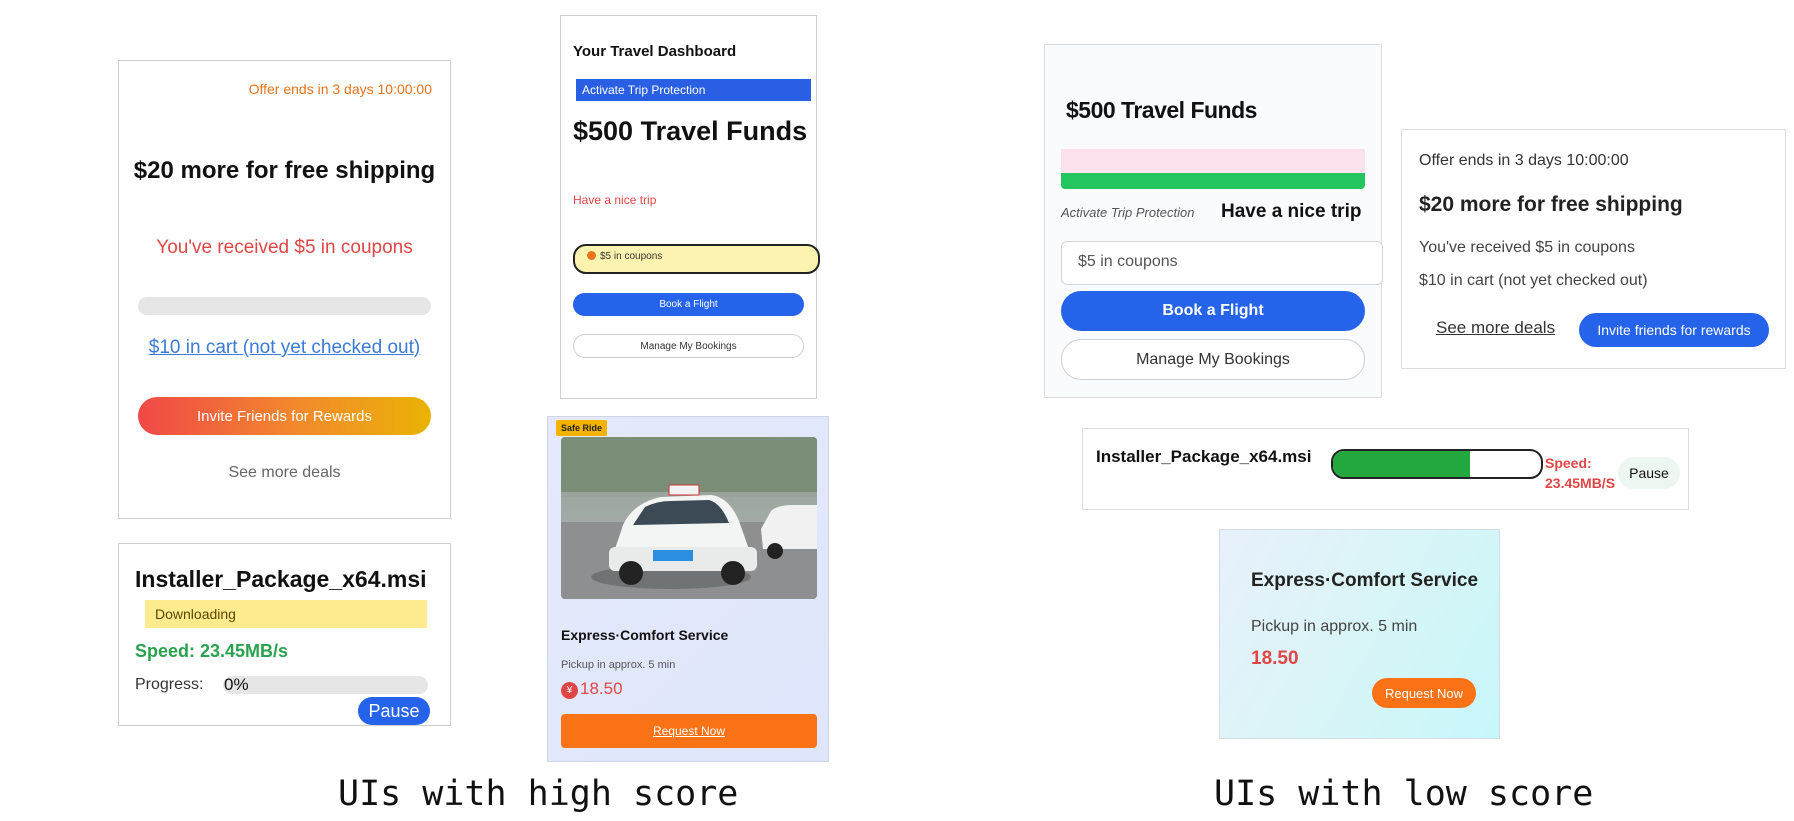 This screenshot has height=821, width=1794. What do you see at coordinates (591, 255) in the screenshot?
I see `coin-icon` at bounding box center [591, 255].